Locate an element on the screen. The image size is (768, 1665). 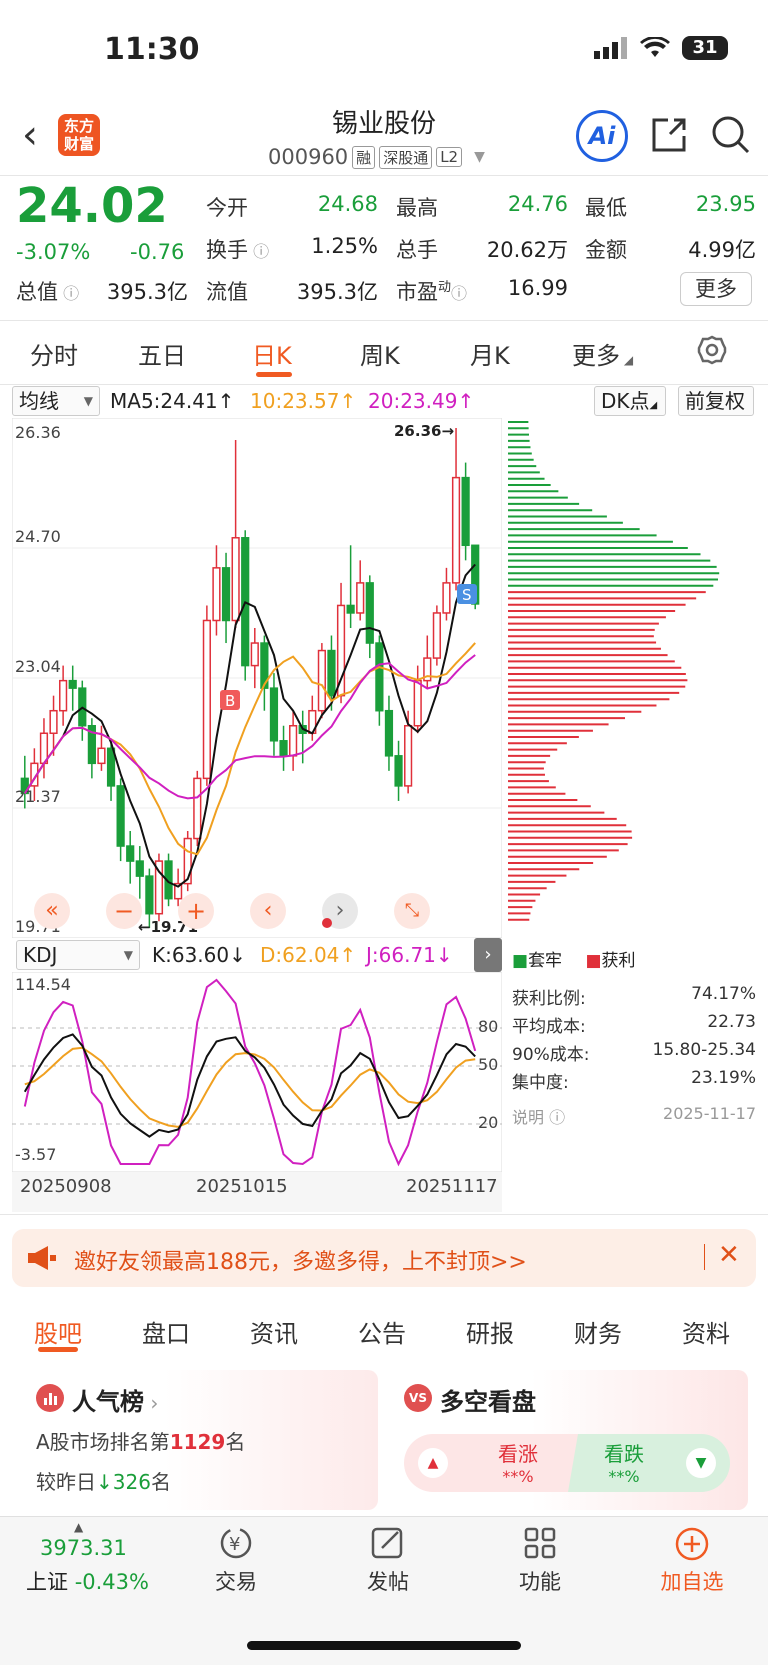
pe-label: 市盈动ⓘ is located at coordinates (432, 292).